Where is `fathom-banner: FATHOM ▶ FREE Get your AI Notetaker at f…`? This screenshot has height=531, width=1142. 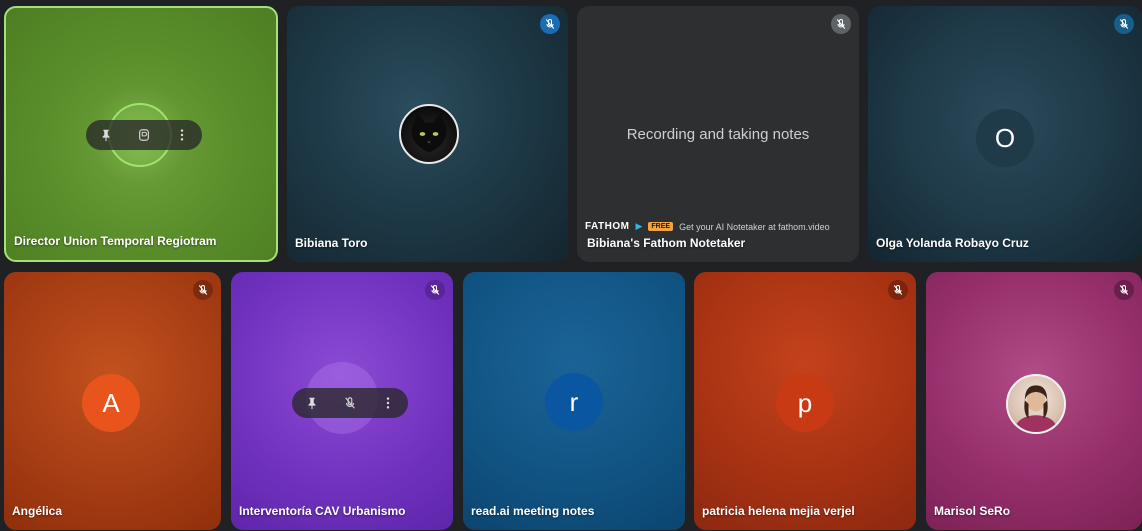
fathom-banner: FATHOM ▶ FREE Get your AI Notetaker at f… is located at coordinates (707, 226).